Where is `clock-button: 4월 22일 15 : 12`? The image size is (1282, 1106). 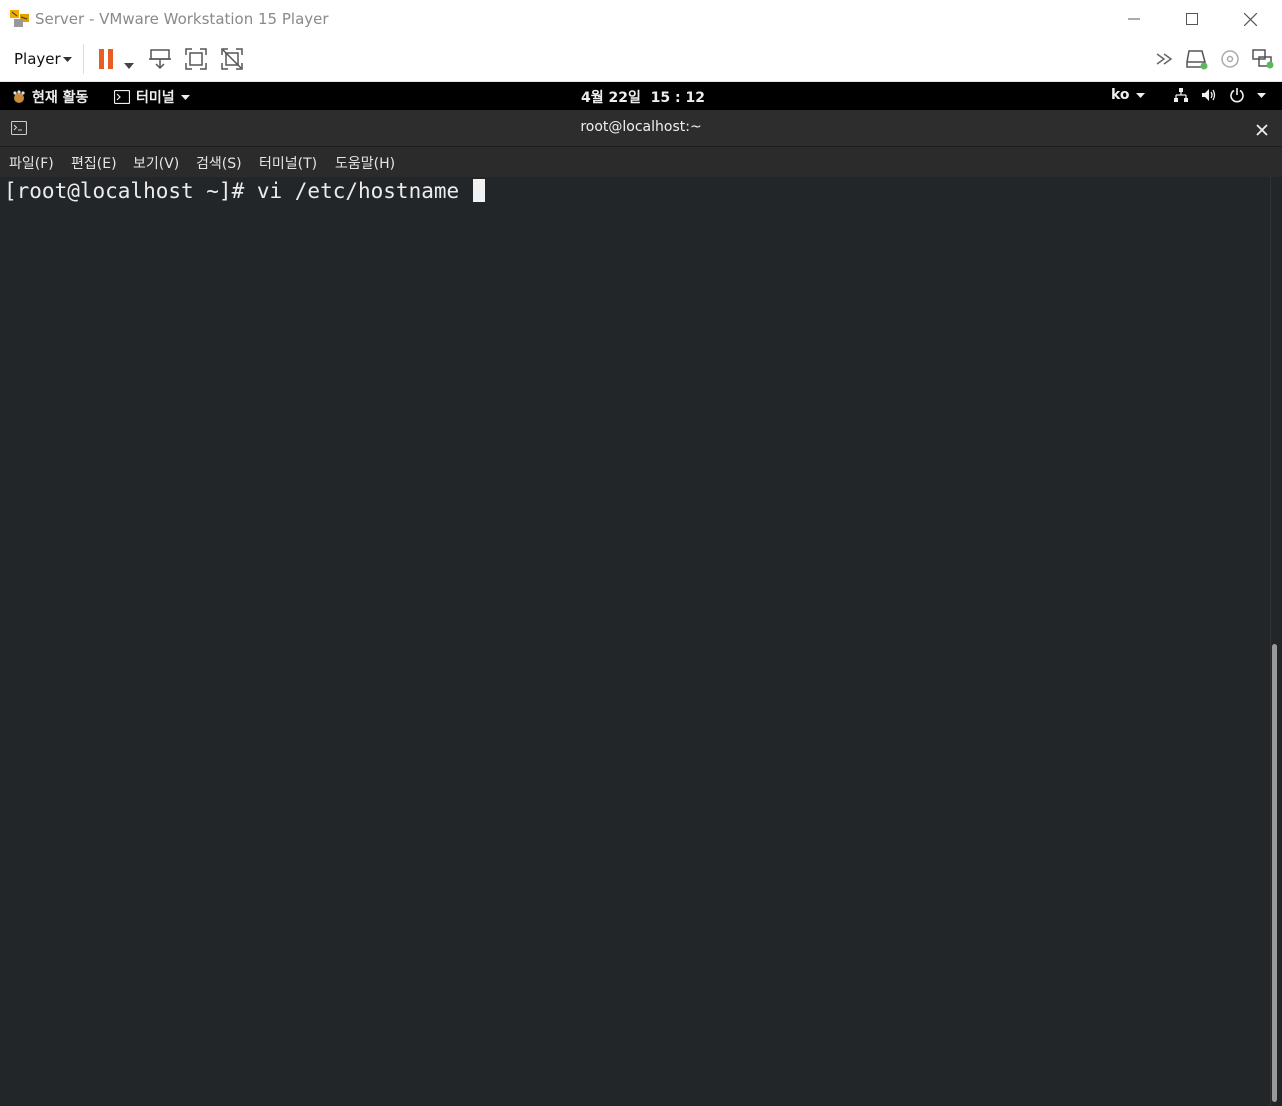
clock-button: 4월 22일 15 : 12 is located at coordinates (643, 97).